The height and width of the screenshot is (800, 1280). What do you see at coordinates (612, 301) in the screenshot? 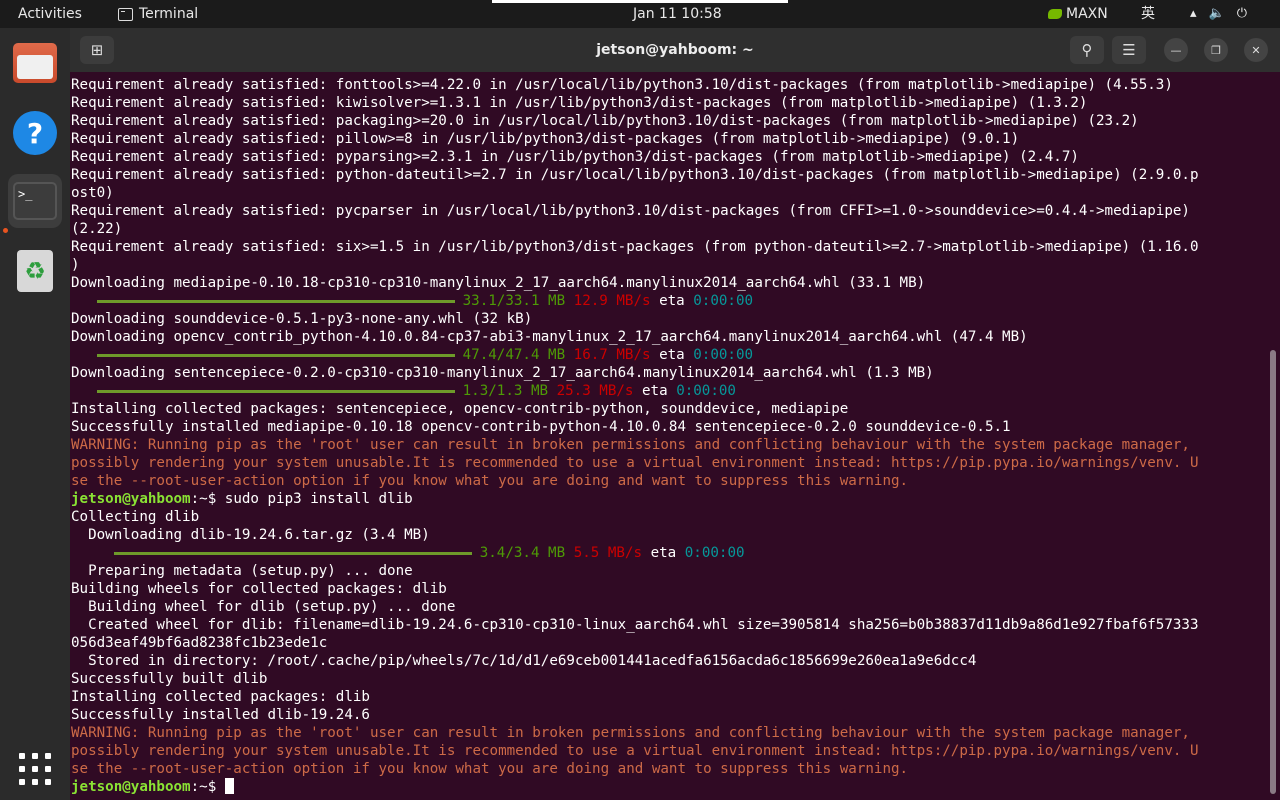
I see `progress-rate: 12.9 MB/s` at bounding box center [612, 301].